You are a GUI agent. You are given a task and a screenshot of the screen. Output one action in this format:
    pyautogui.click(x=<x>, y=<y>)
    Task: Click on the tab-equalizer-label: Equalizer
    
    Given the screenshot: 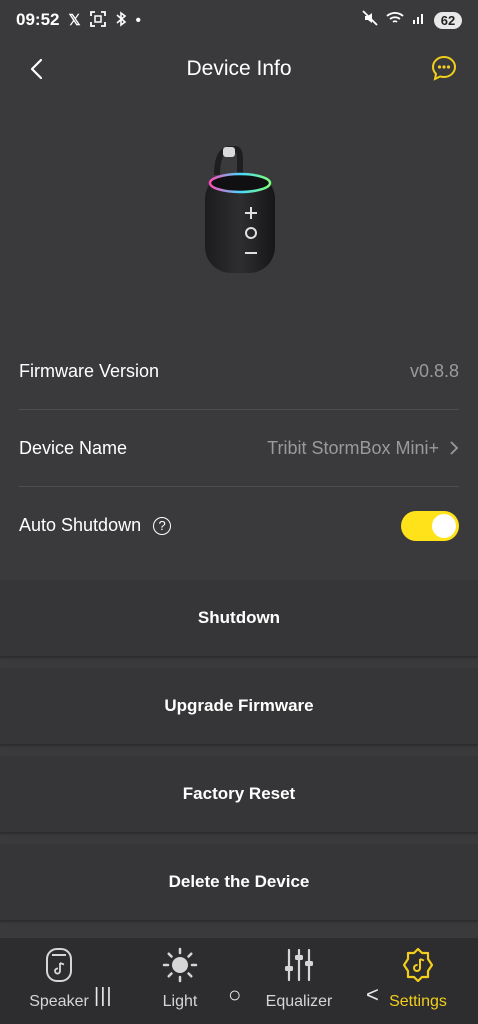 What is the action you would take?
    pyautogui.click(x=299, y=1001)
    